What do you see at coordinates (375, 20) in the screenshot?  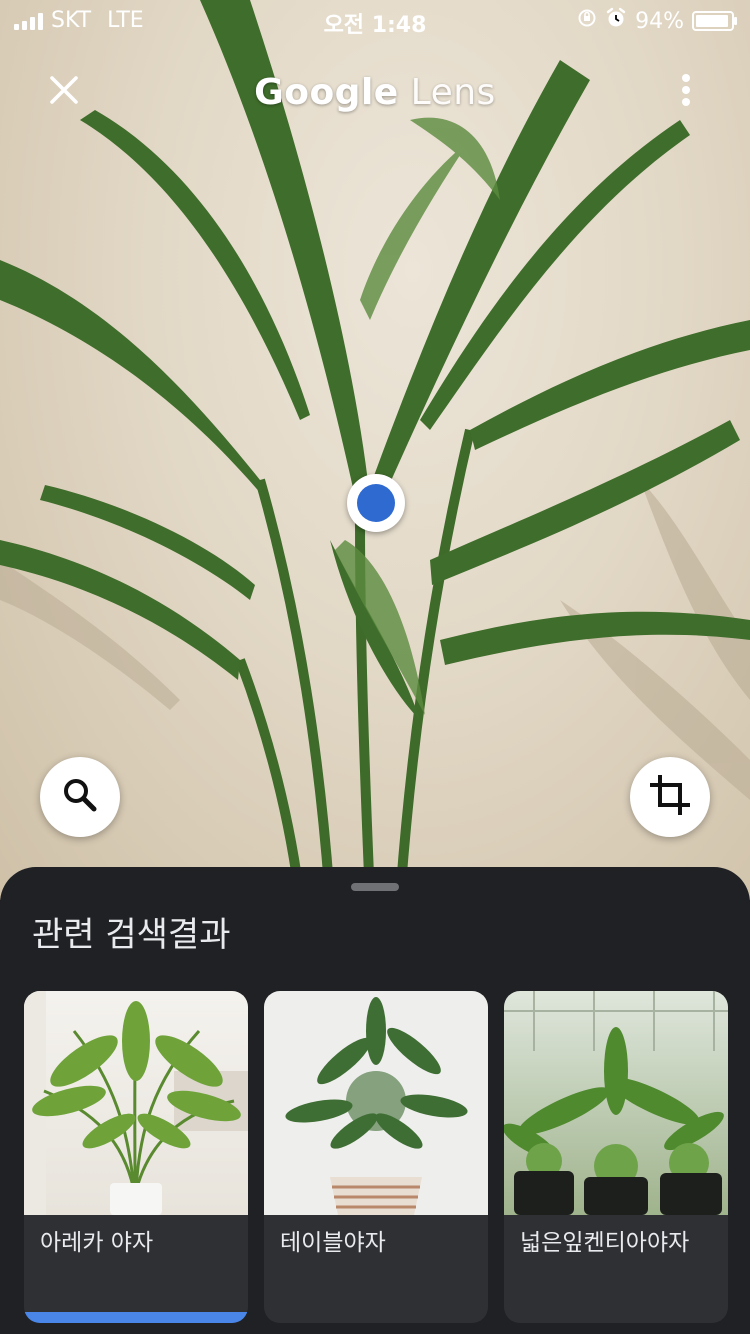 I see `status-bar: SKT LTE 오전 1:48 94%` at bounding box center [375, 20].